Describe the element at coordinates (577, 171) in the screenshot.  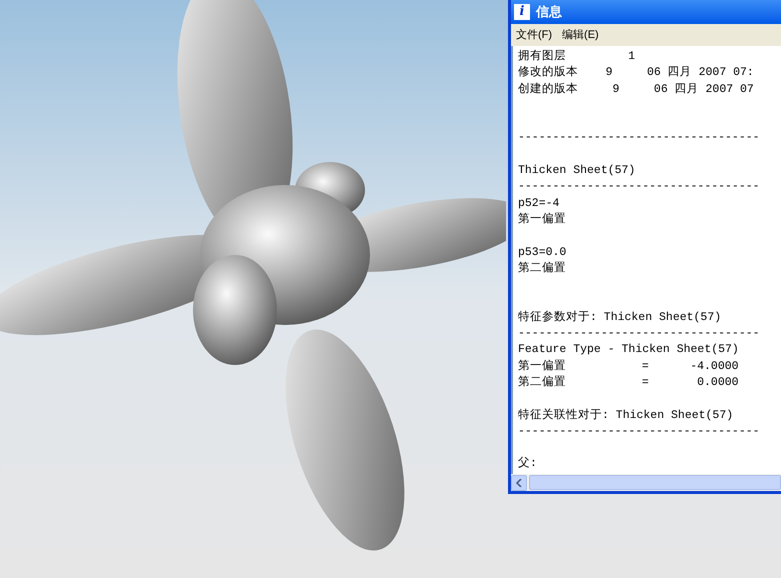
I see `text-line: Thicken Sheet(57)` at that location.